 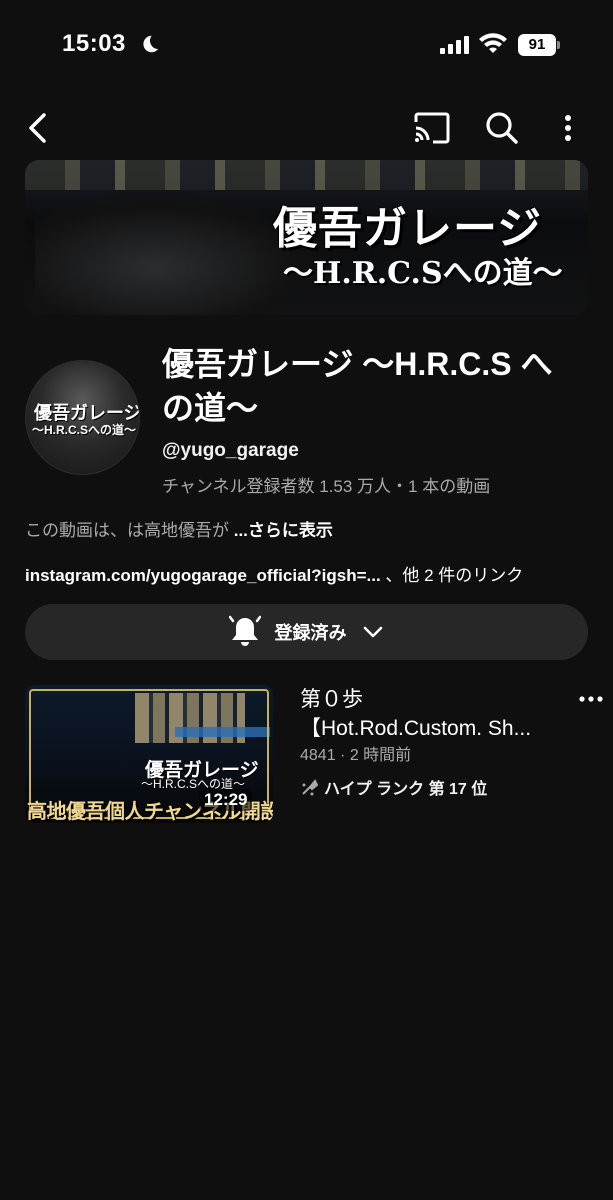 I want to click on avatar-subtitle: 〜H.R.C.Sへの道〜, so click(x=83, y=430).